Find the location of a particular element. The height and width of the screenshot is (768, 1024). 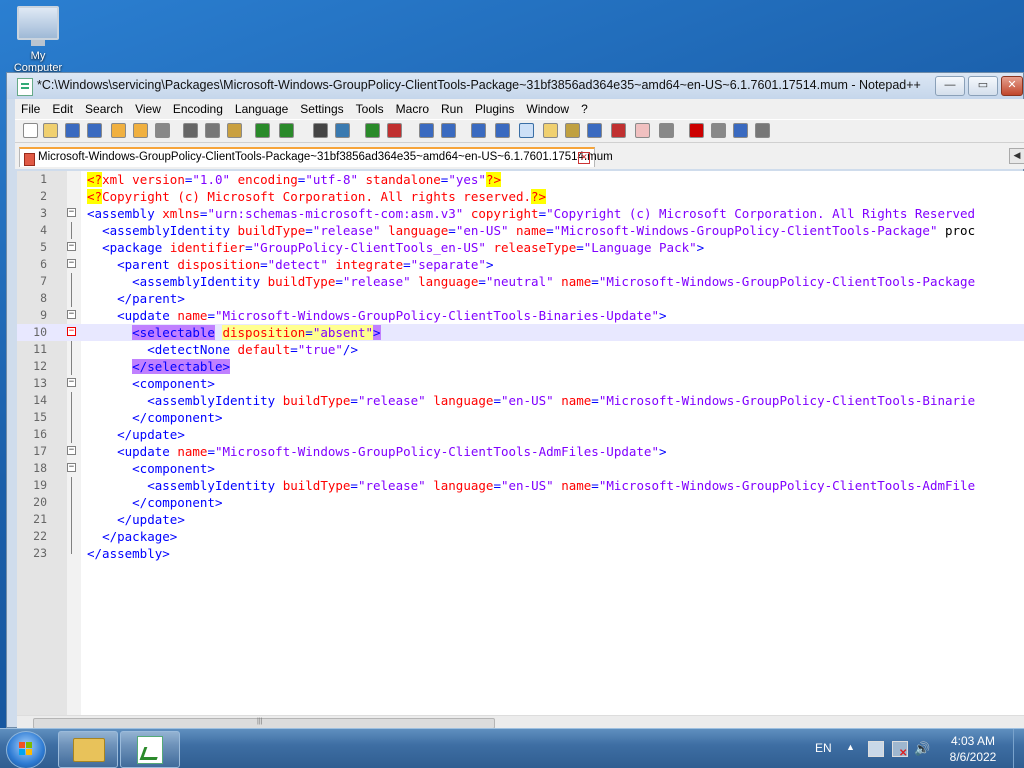

indent-guide-icon is located at coordinates (526, 130).